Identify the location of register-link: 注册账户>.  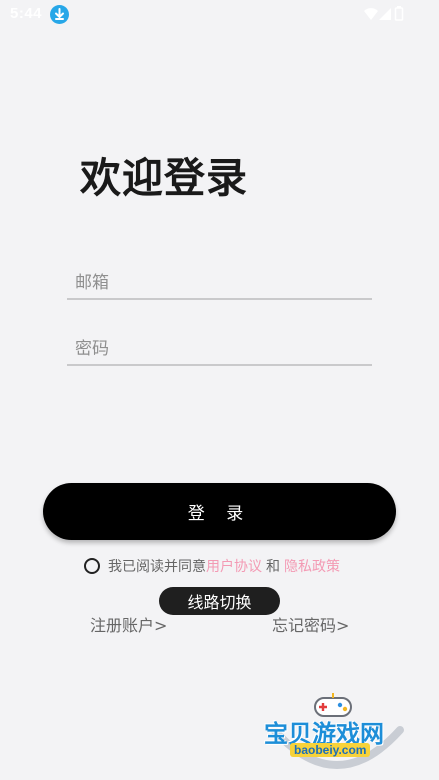
(128, 624).